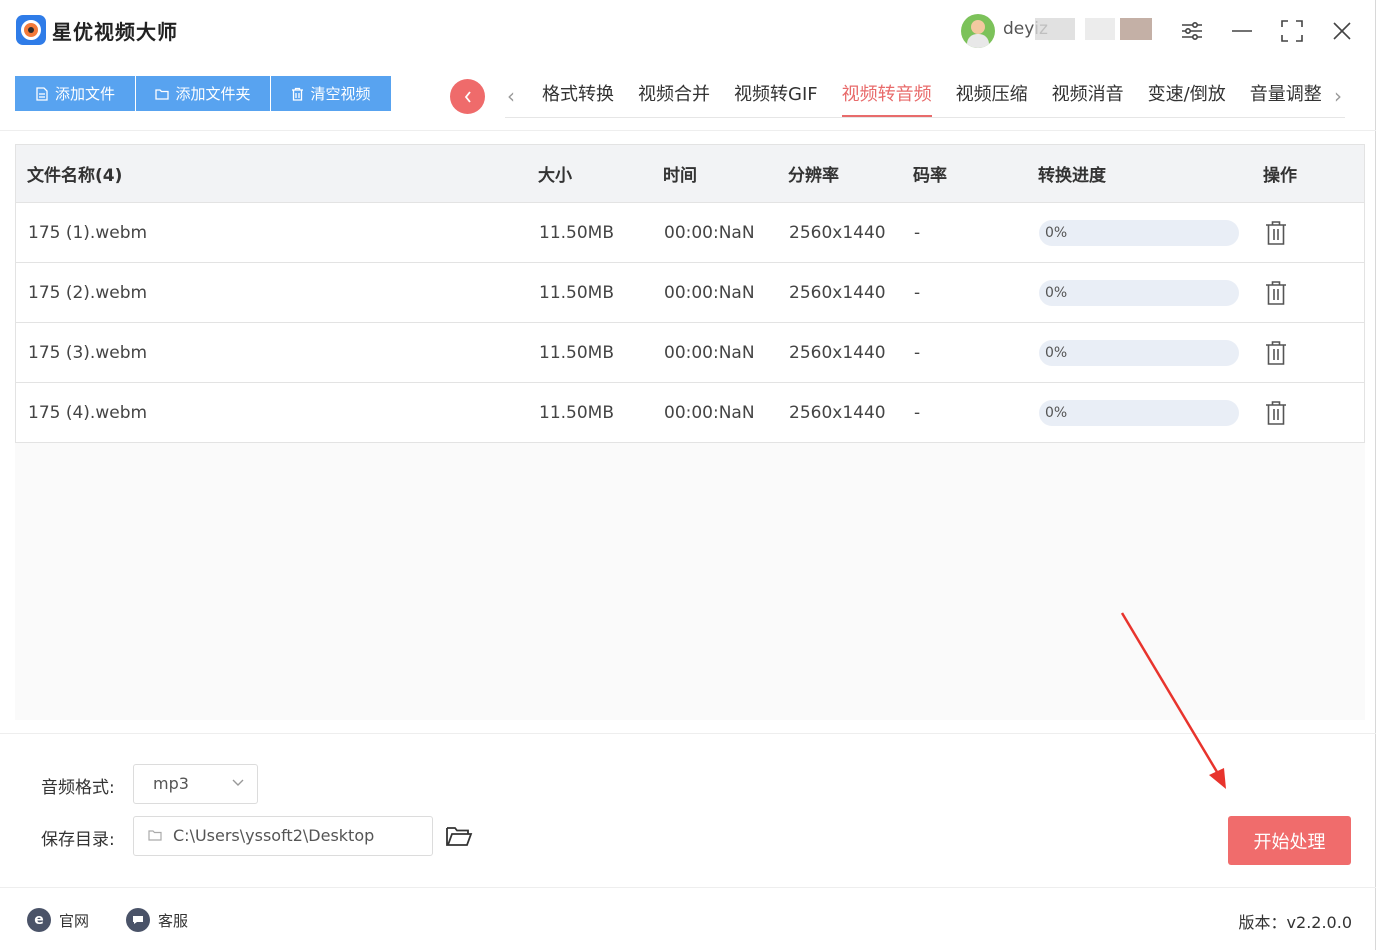 The width and height of the screenshot is (1376, 950). What do you see at coordinates (1192, 31) in the screenshot?
I see `settings-sliders-icon` at bounding box center [1192, 31].